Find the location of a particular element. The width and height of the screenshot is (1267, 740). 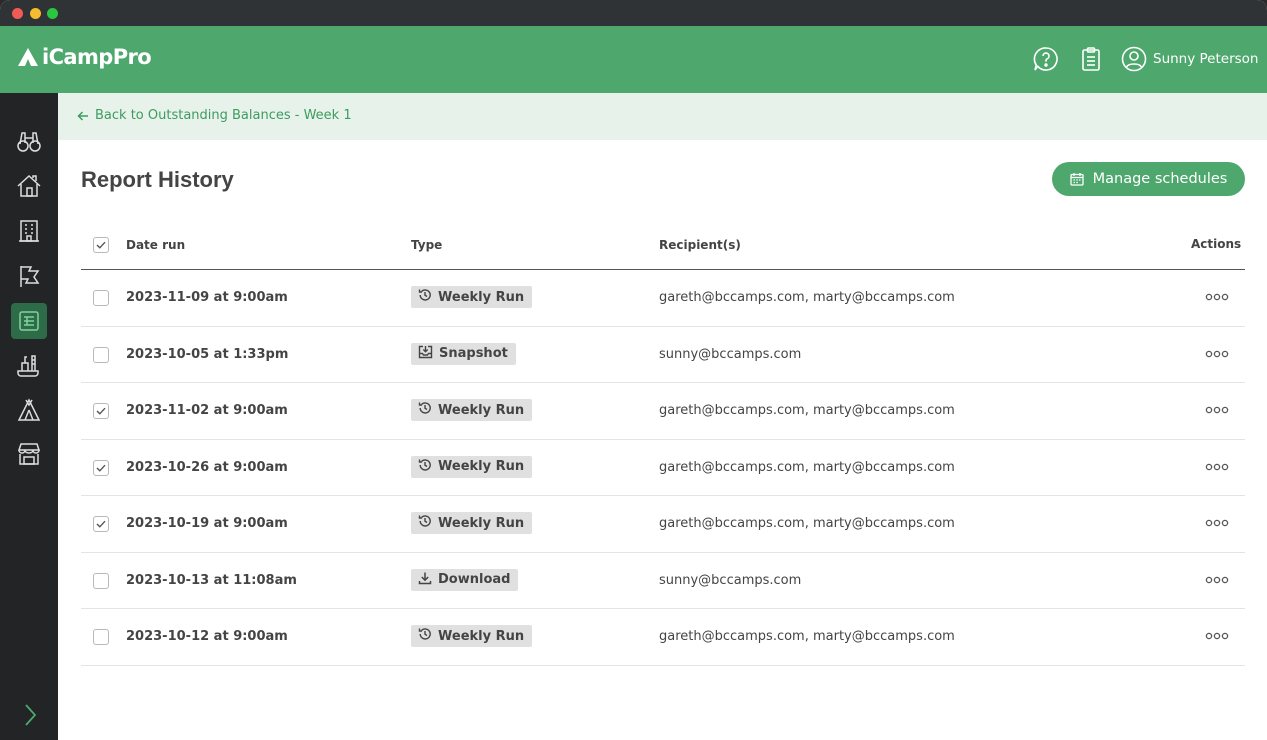

top-bar: iCampPro Sunny Peterson is located at coordinates (633, 59).